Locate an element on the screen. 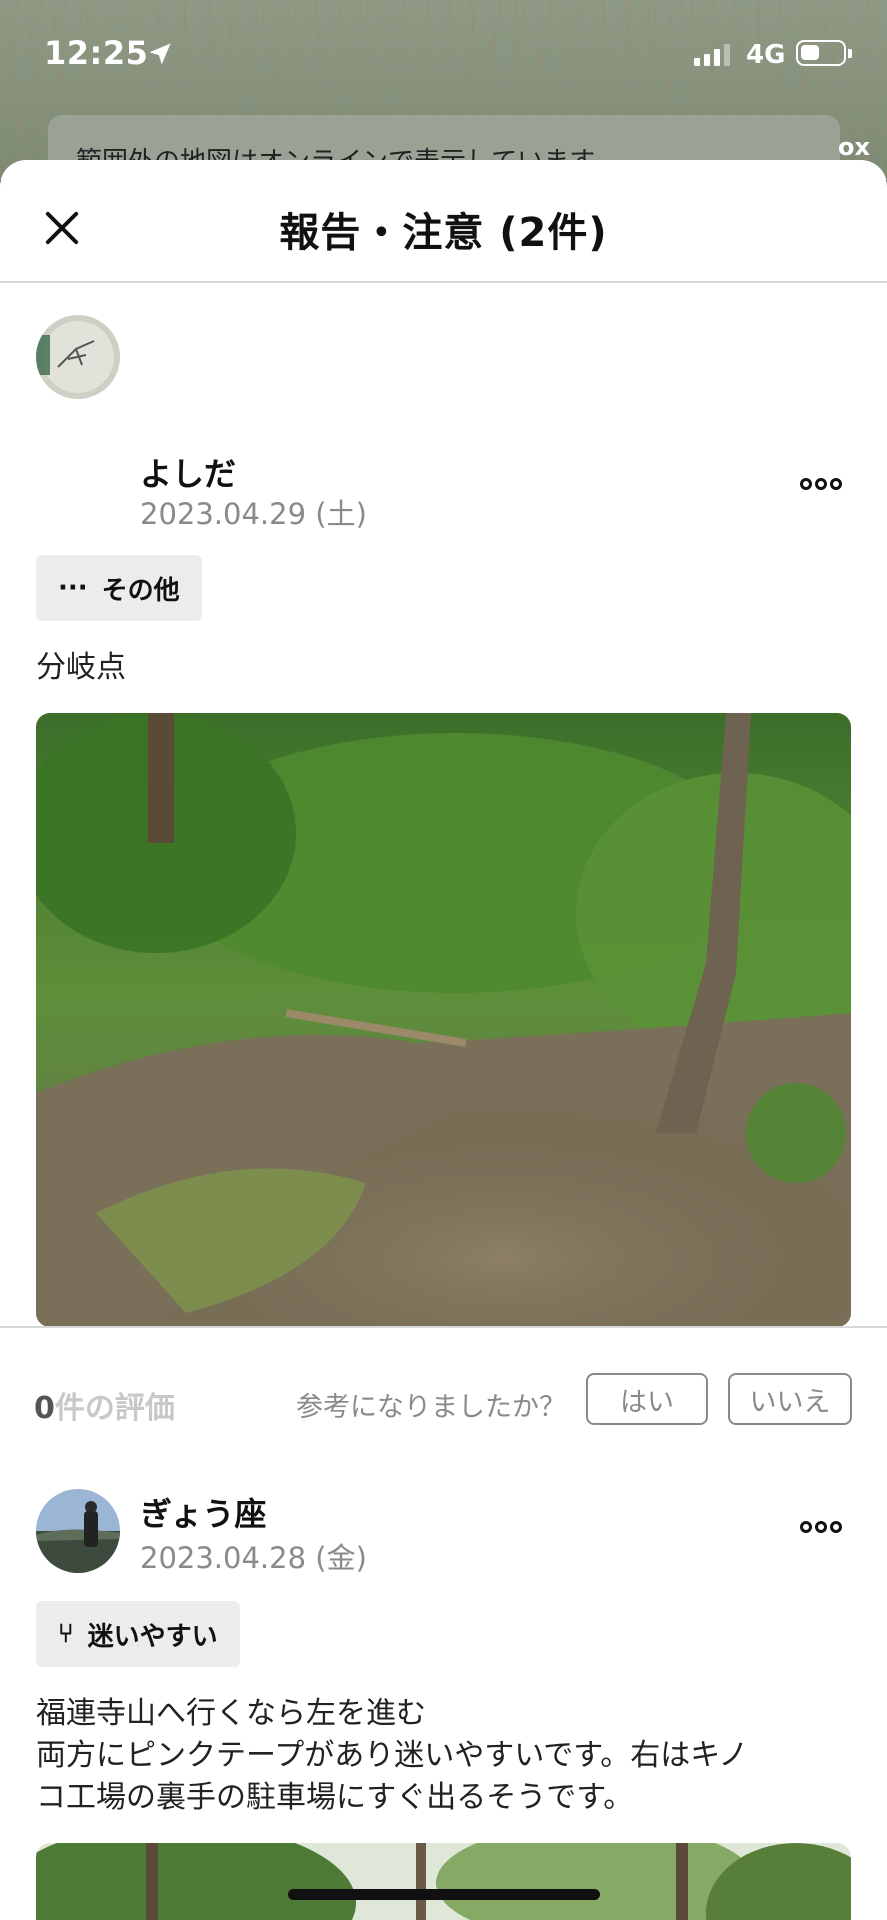 This screenshot has width=887, height=1920. category-tag: ⑂ 迷いやすい is located at coordinates (138, 1634).